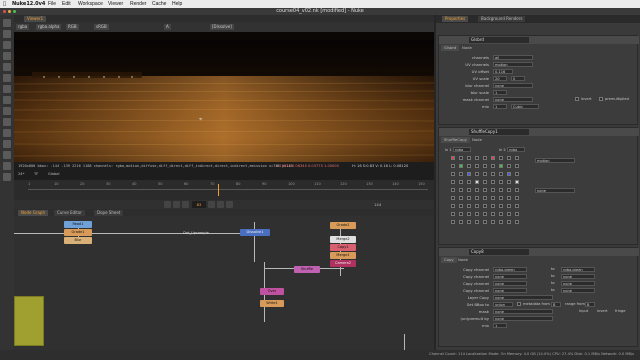  Describe the element at coordinates (510, 269) in the screenshot. I see `copy-channel-from: rgba.green` at that location.